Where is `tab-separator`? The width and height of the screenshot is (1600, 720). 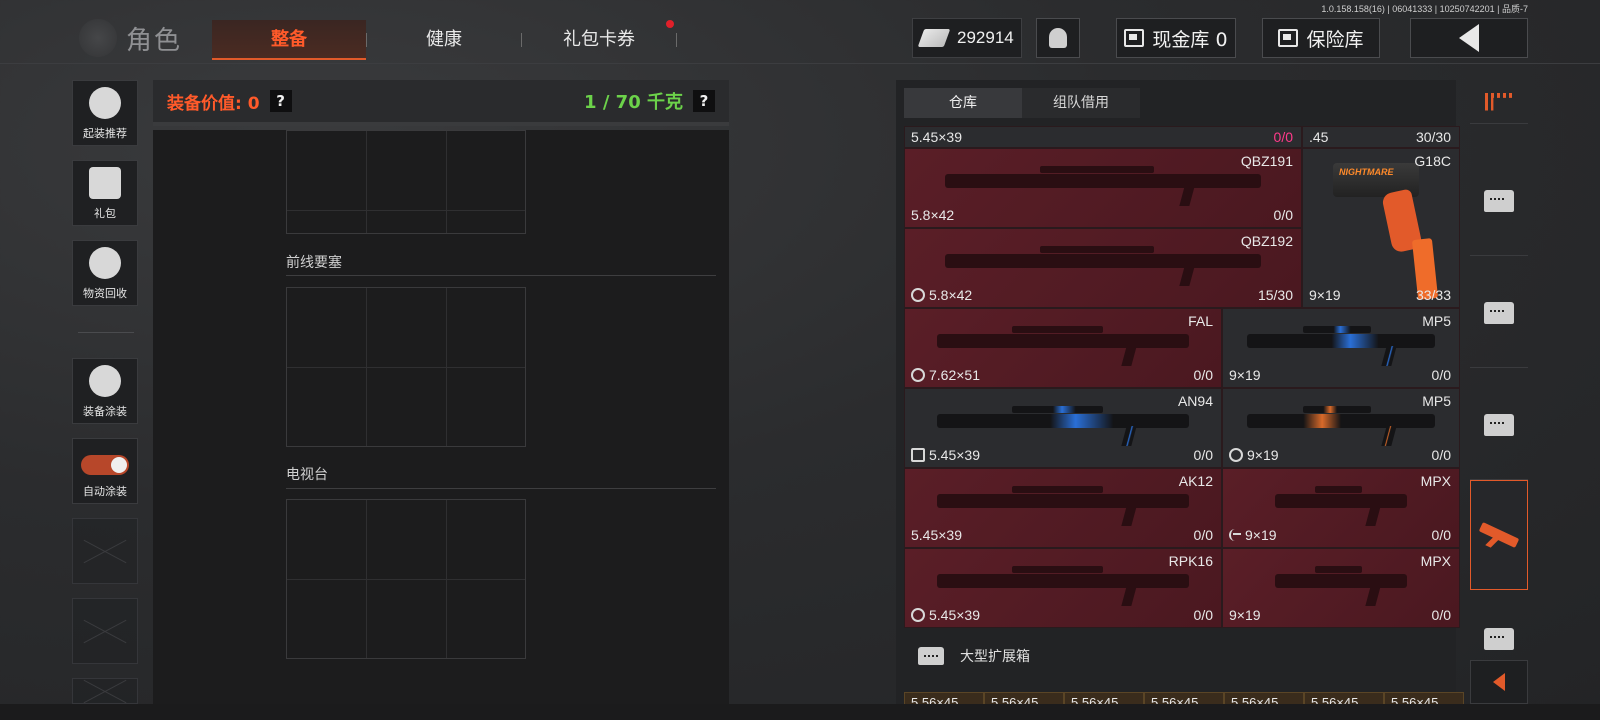 tab-separator is located at coordinates (676, 40).